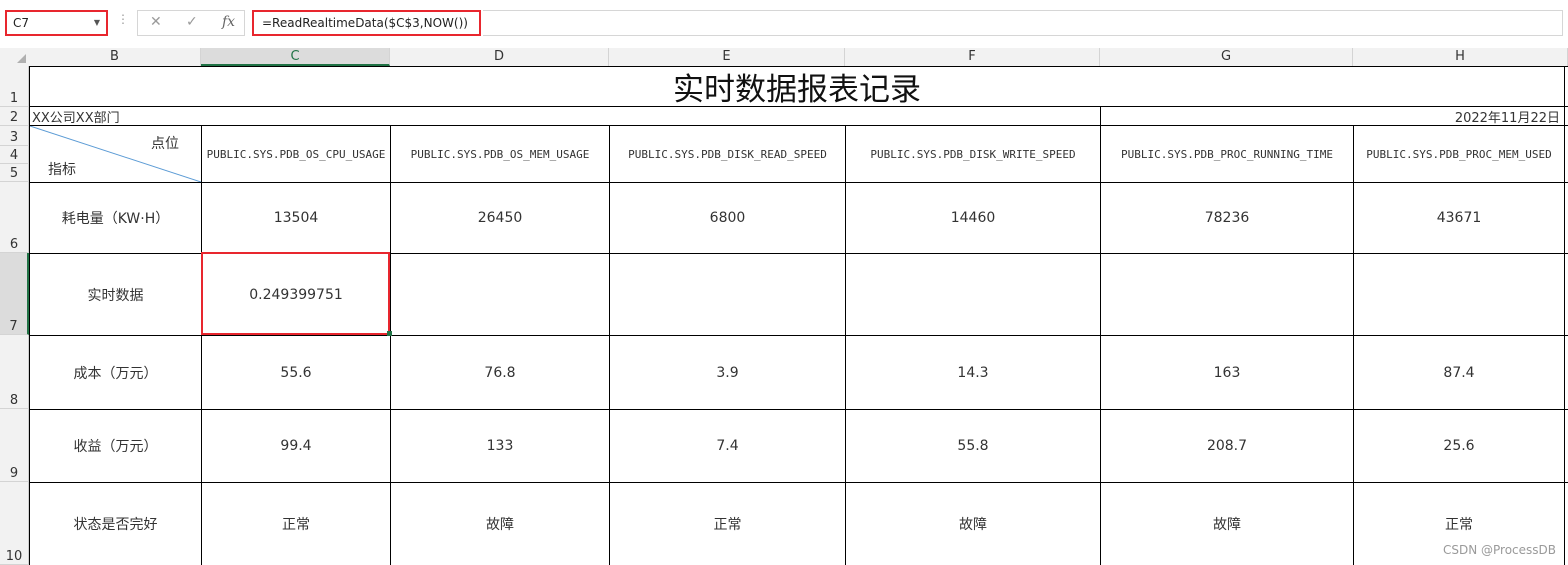  Describe the element at coordinates (1499, 550) in the screenshot. I see `watermark: CSDN @ProcessDB` at that location.